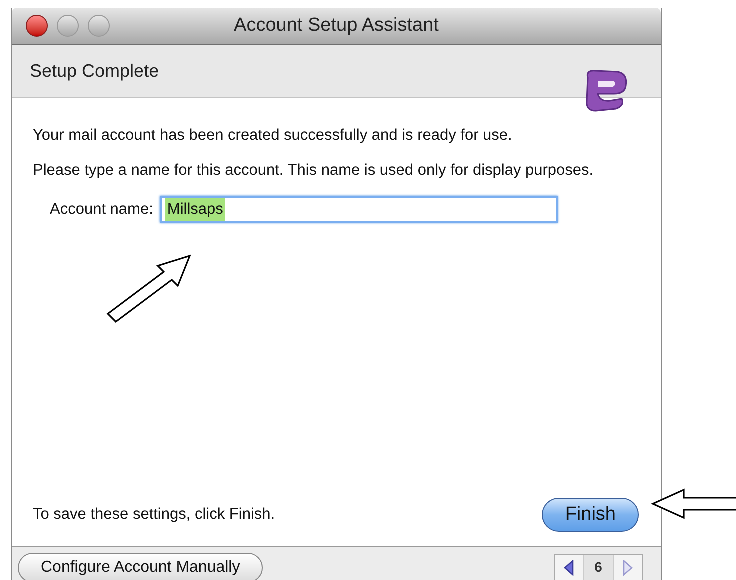 This screenshot has height=580, width=736. Describe the element at coordinates (102, 210) in the screenshot. I see `field-label: Account name:` at that location.